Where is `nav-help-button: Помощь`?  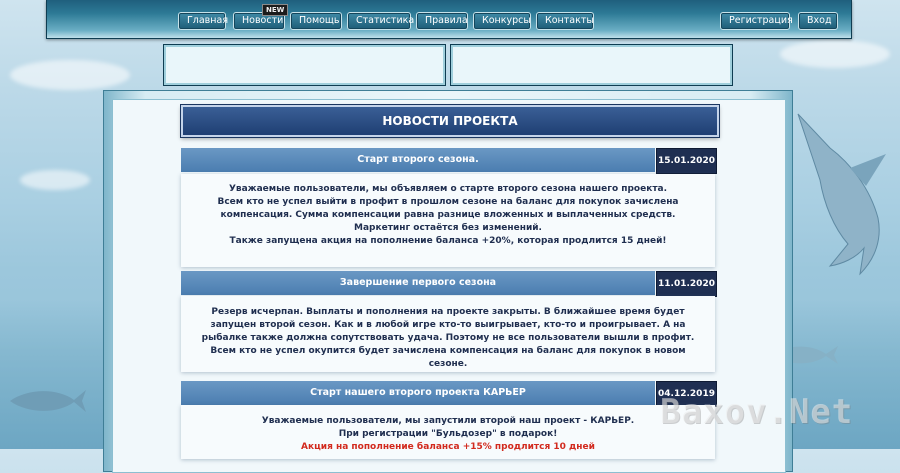 nav-help-button: Помощь is located at coordinates (316, 21).